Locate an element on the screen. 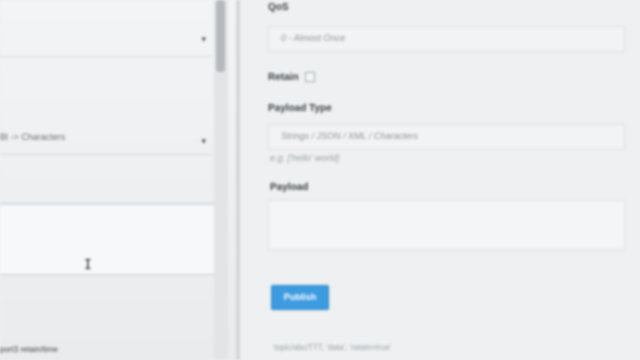  payload-type-select: Strings / JSON / XML / Characters is located at coordinates (446, 137).